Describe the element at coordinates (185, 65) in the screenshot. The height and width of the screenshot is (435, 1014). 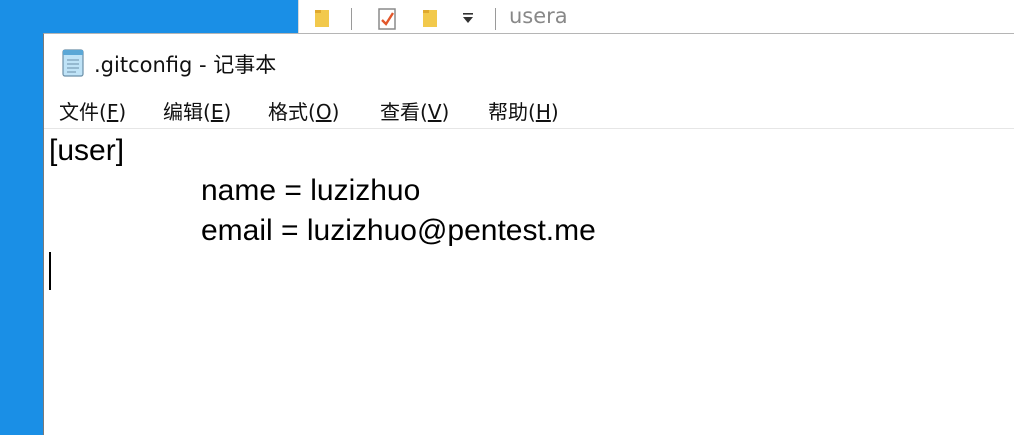
I see `window-title: .gitconfig - 记事本` at that location.